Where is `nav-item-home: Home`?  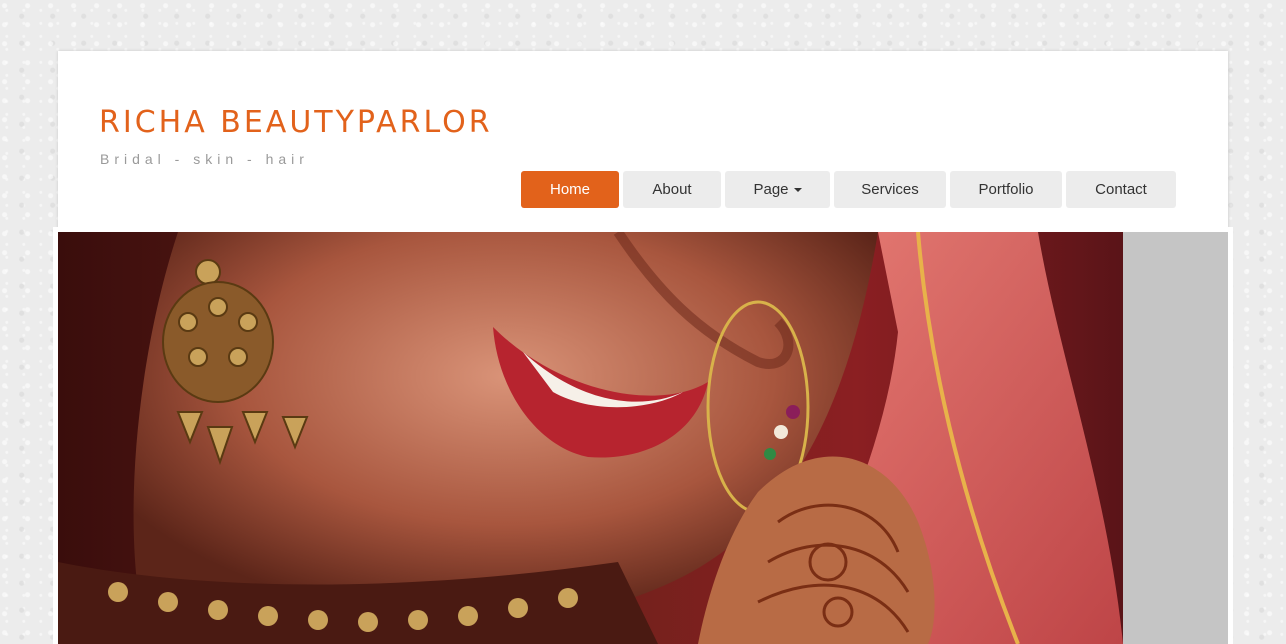
nav-item-home: Home is located at coordinates (570, 189).